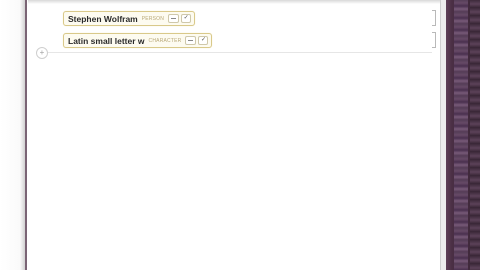  I want to click on window-top-edge, so click(236, 2).